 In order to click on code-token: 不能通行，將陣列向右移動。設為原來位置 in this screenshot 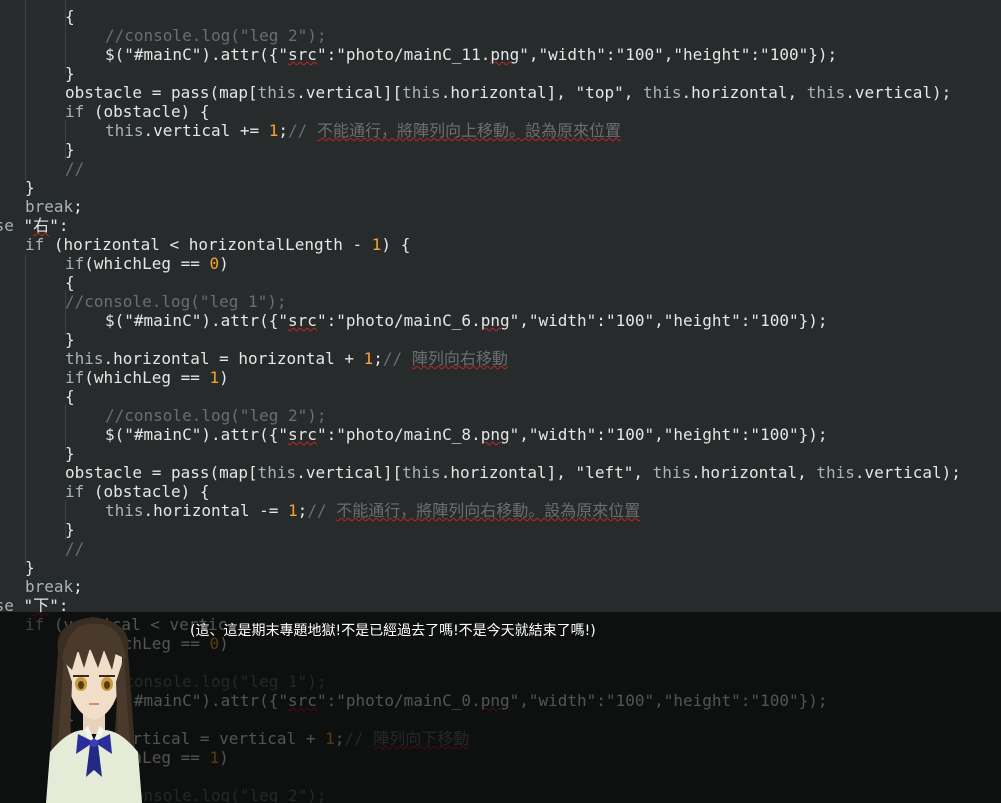, I will do `click(488, 510)`.